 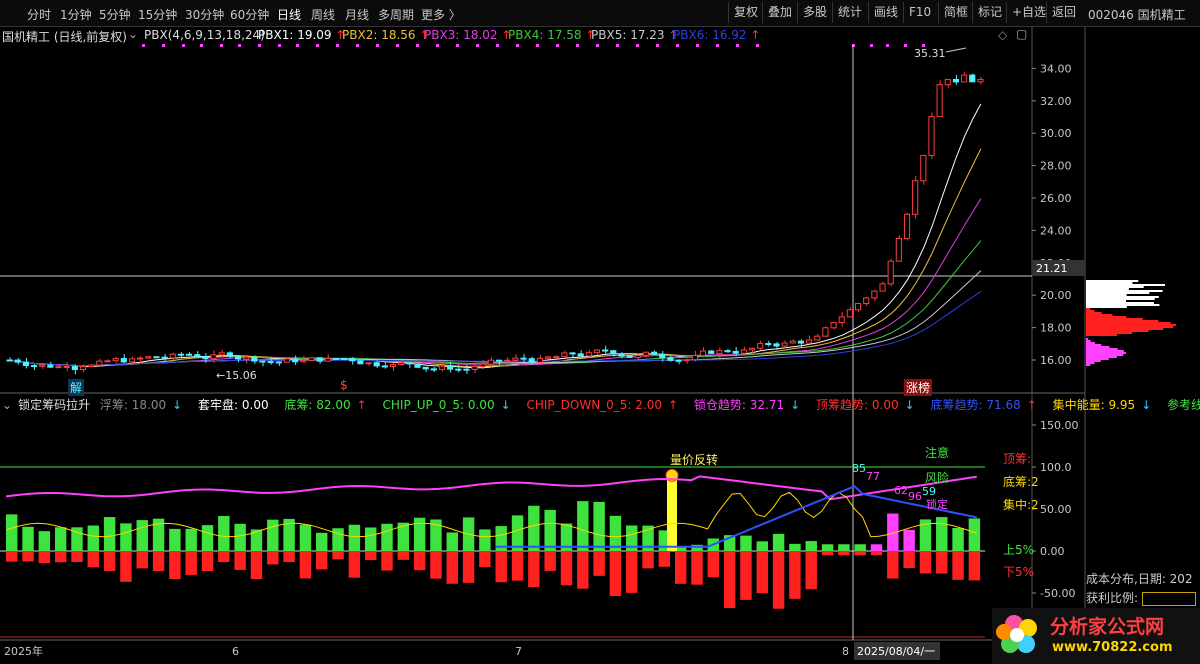 What do you see at coordinates (1019, 572) in the screenshot?
I see `anno-down5: 下5%` at bounding box center [1019, 572].